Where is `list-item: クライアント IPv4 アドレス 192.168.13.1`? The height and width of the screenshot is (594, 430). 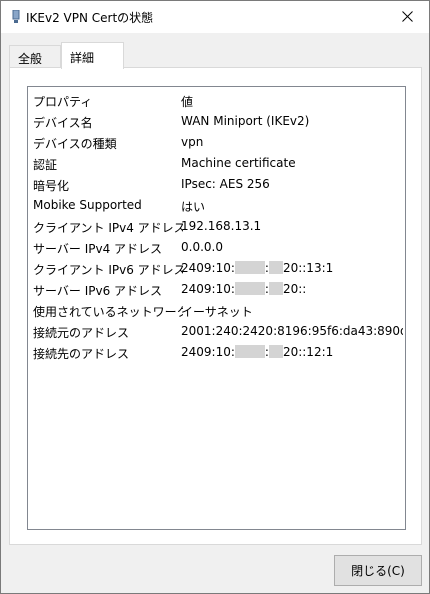
list-item: クライアント IPv4 アドレス 192.168.13.1 is located at coordinates (216, 226).